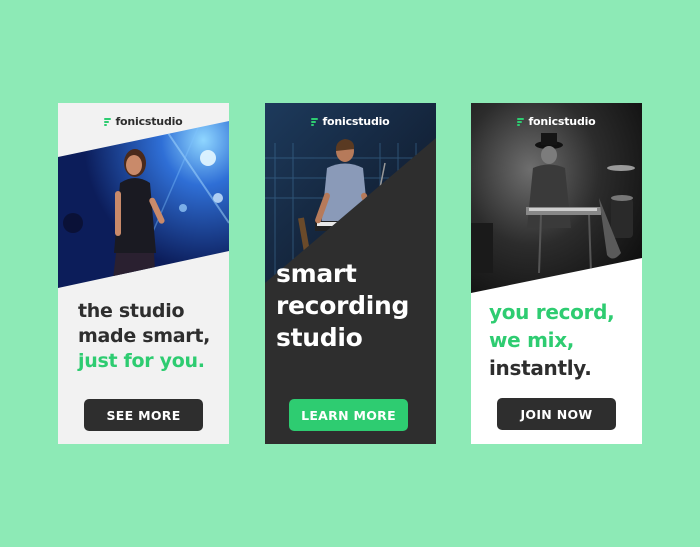 The image size is (700, 547). I want to click on headline: the studio made smart, just for you., so click(144, 336).